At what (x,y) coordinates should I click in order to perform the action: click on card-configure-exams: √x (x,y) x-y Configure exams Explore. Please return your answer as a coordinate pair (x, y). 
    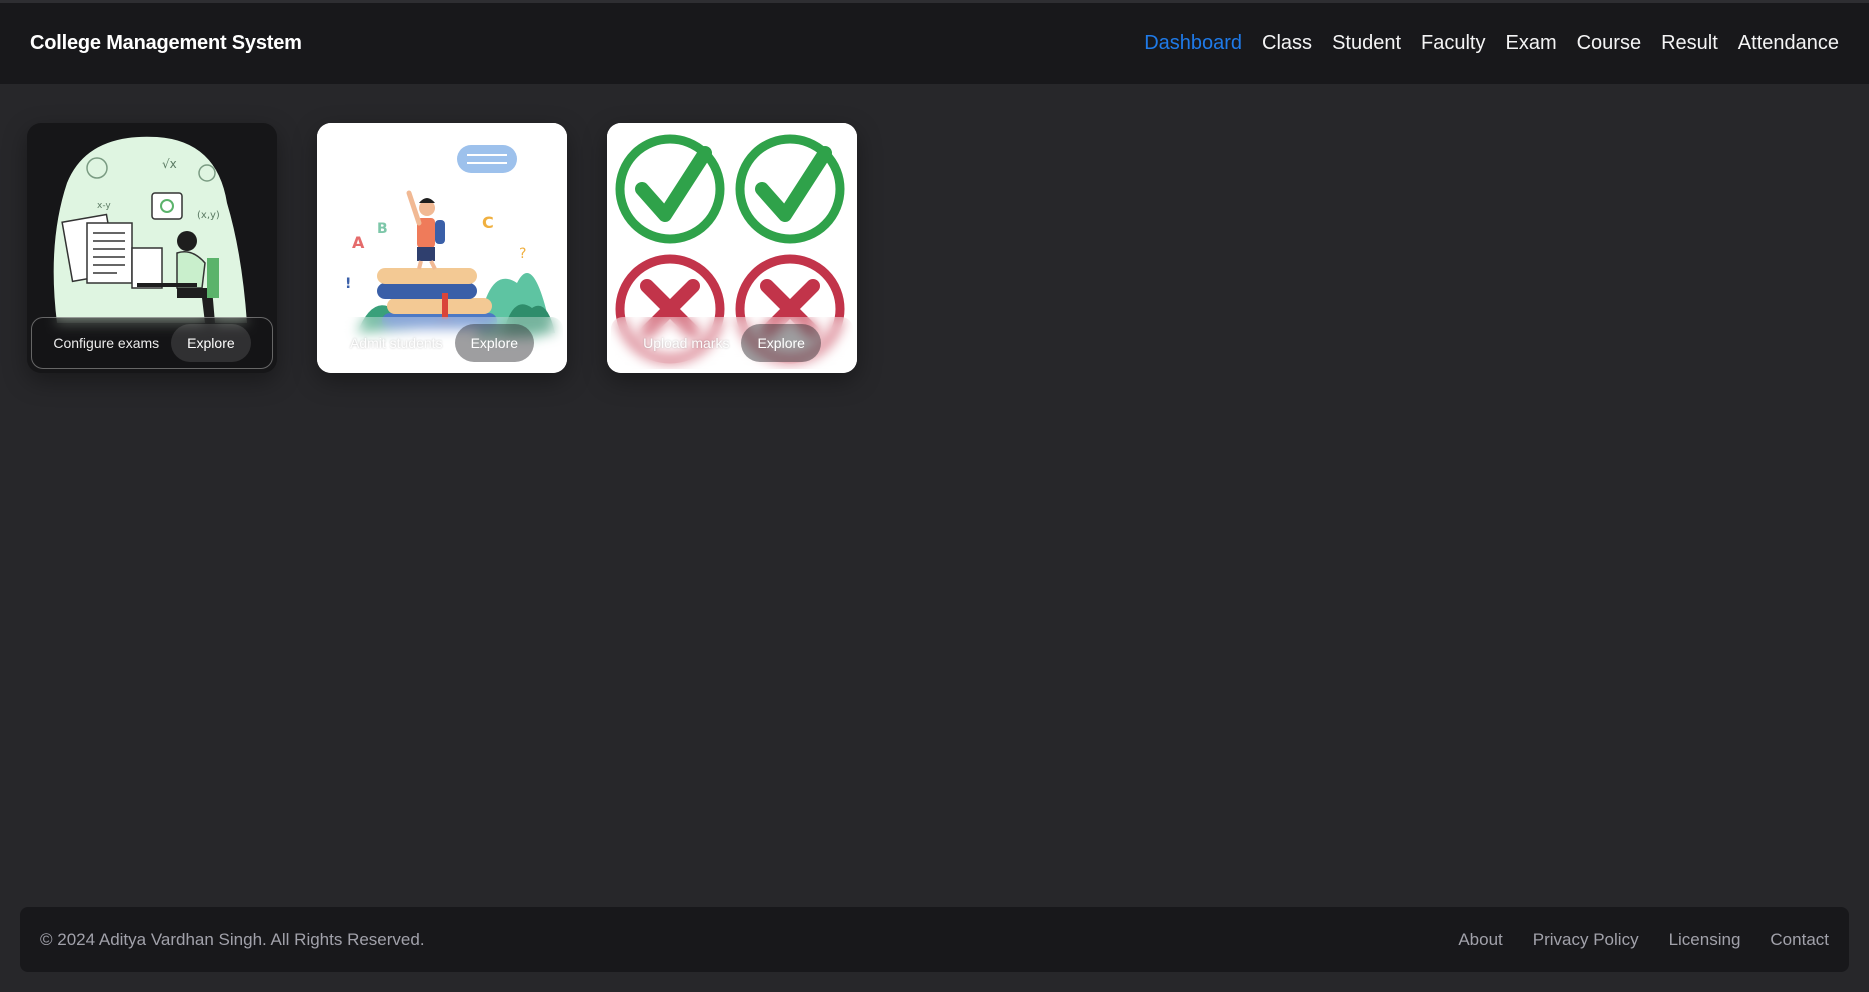
    Looking at the image, I should click on (152, 248).